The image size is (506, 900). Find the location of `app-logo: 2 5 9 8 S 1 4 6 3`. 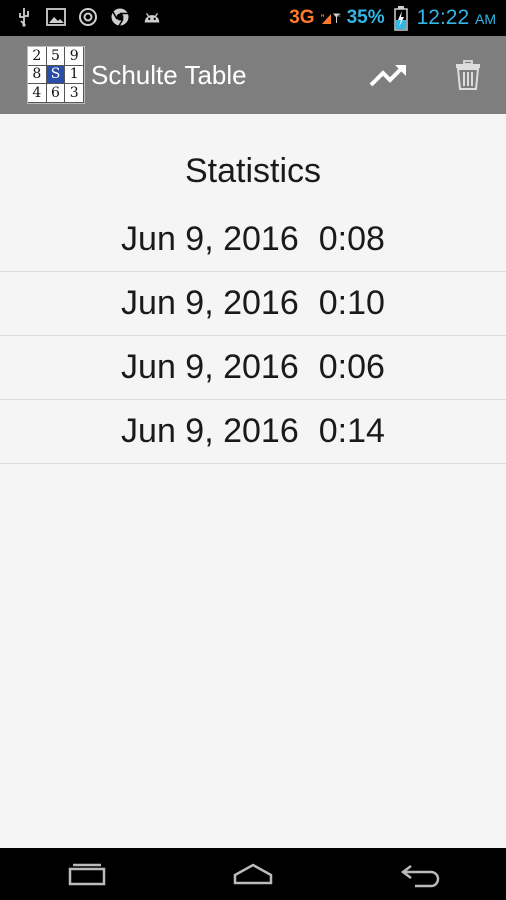

app-logo: 2 5 9 8 S 1 4 6 3 is located at coordinates (56, 75).